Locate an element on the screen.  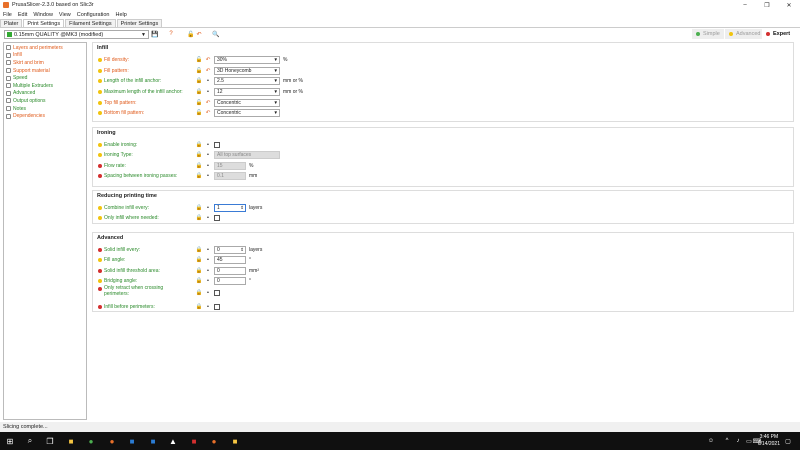
fill-pattern-select: 3D Honeycomb ▼ is located at coordinates (247, 70).